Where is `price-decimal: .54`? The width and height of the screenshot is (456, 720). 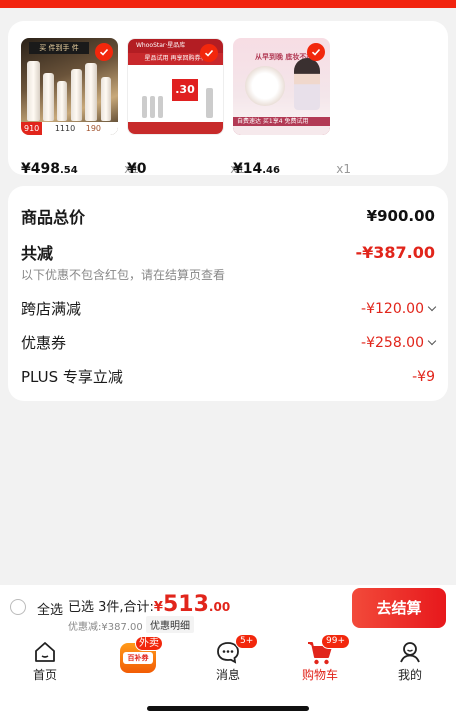 price-decimal: .54 is located at coordinates (68, 170).